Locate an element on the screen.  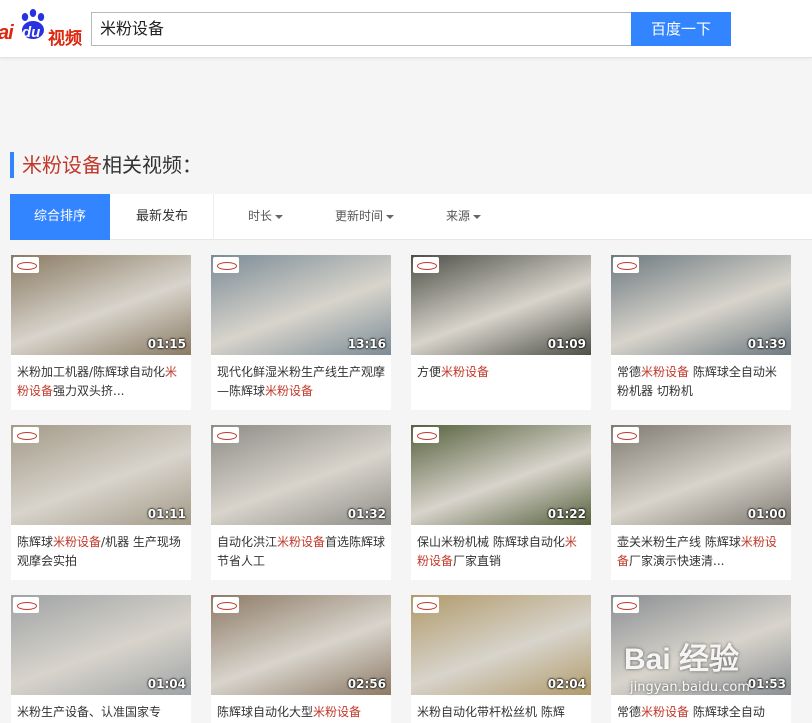
video-title: 常德米粉设备 陈辉球全自动 is located at coordinates (702, 712).